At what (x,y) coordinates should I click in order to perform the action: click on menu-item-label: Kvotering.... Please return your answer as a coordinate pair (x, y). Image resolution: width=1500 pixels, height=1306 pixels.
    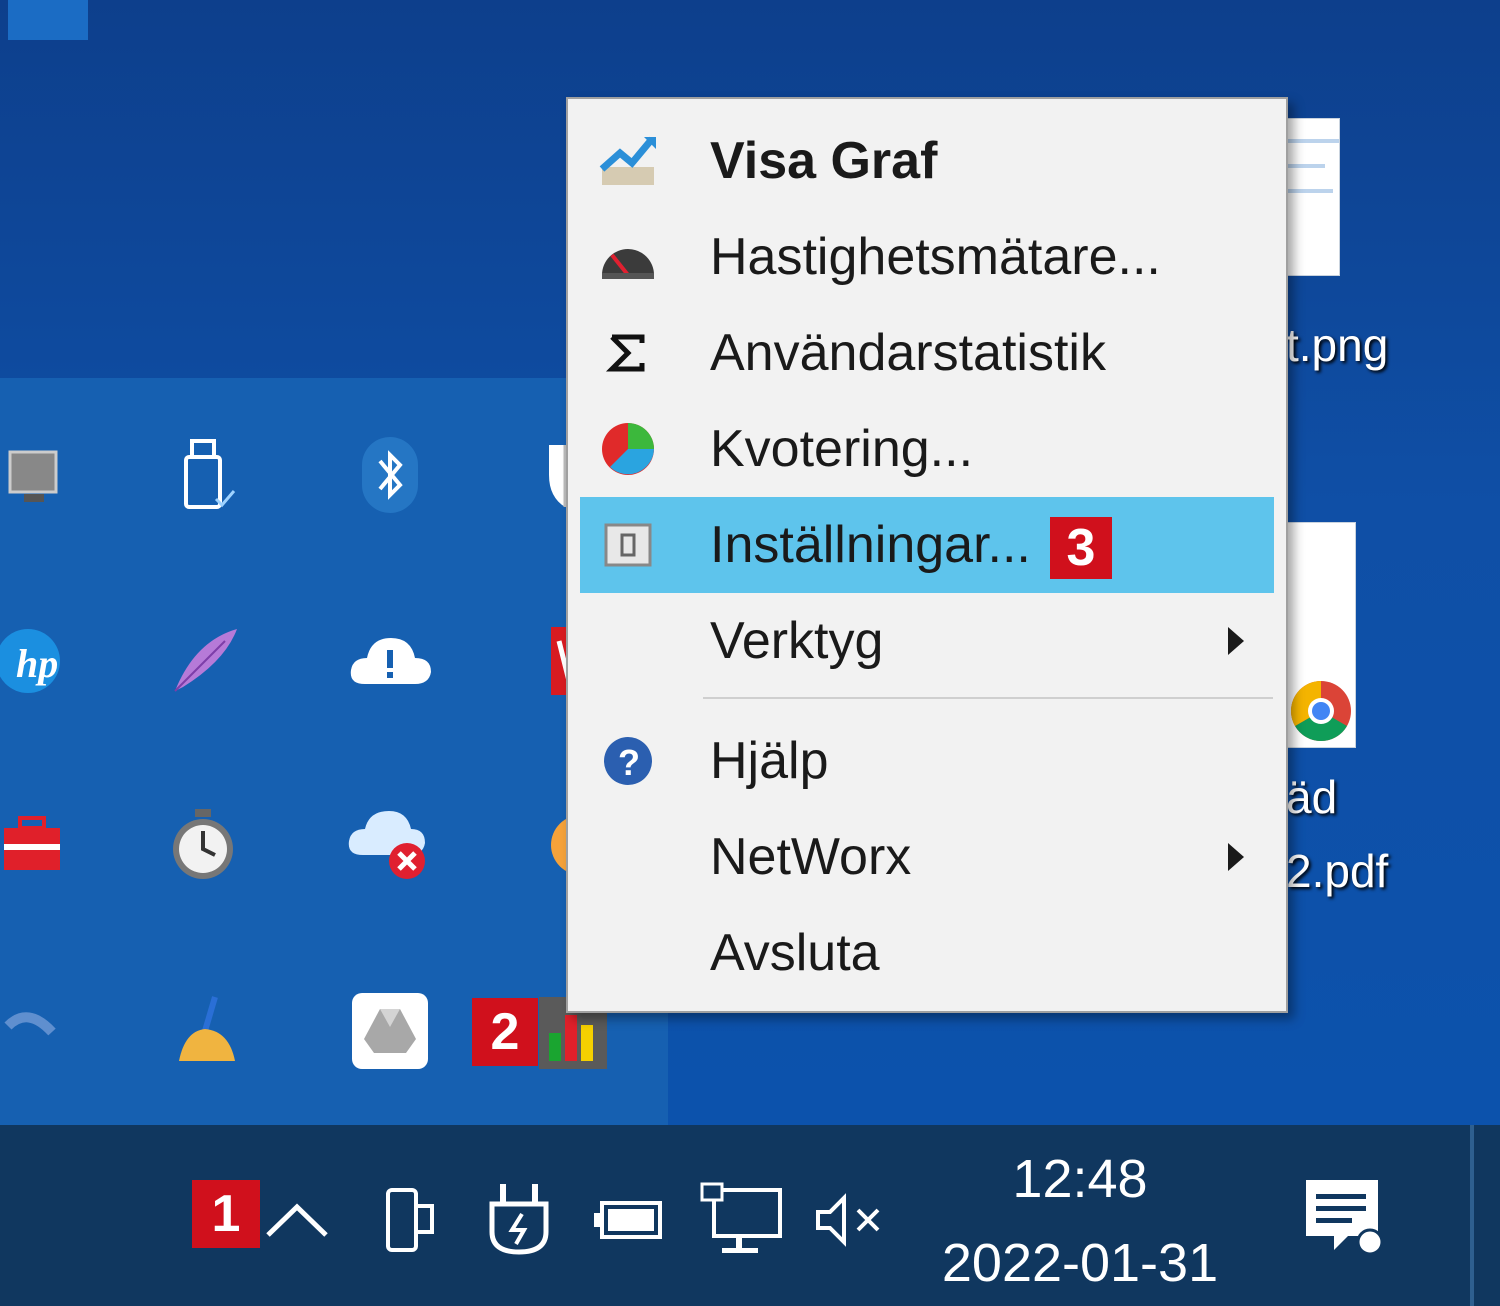
    Looking at the image, I should click on (842, 449).